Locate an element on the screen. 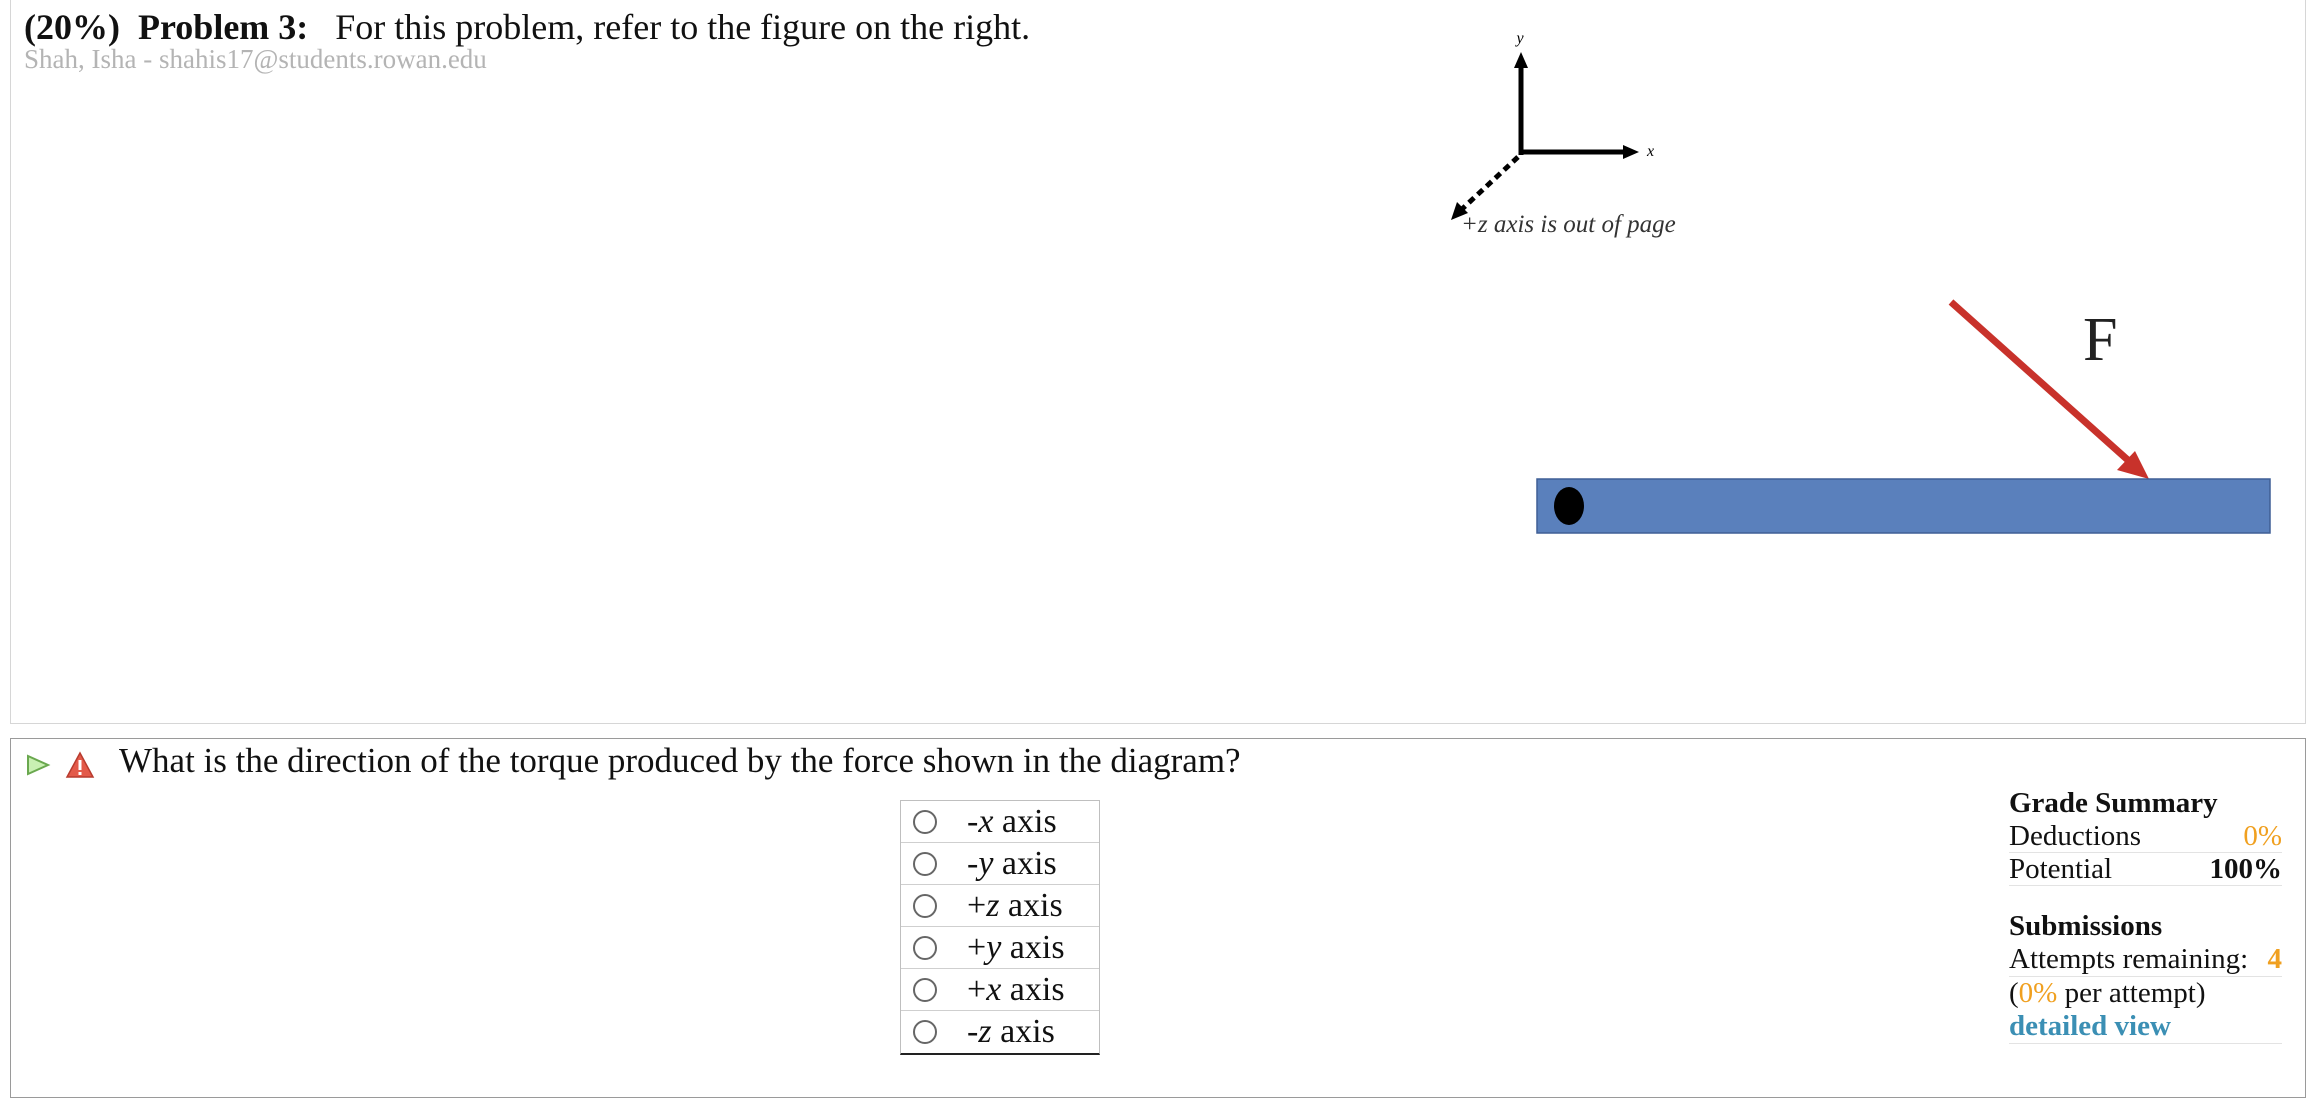 Image resolution: width=2318 pixels, height=1098 pixels. play-triangle-icon is located at coordinates (38, 765).